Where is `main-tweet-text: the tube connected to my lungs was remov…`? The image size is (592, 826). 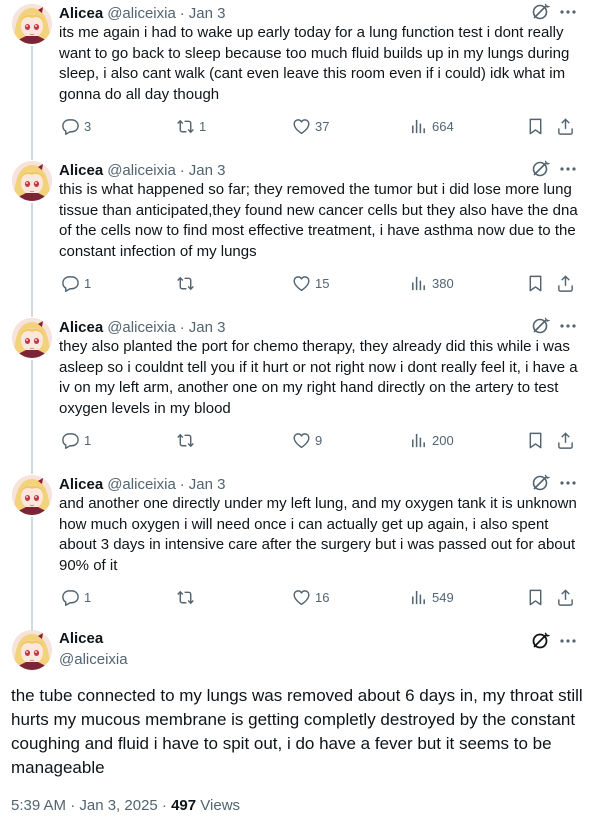 main-tweet-text: the tube connected to my lungs was remov… is located at coordinates (297, 731).